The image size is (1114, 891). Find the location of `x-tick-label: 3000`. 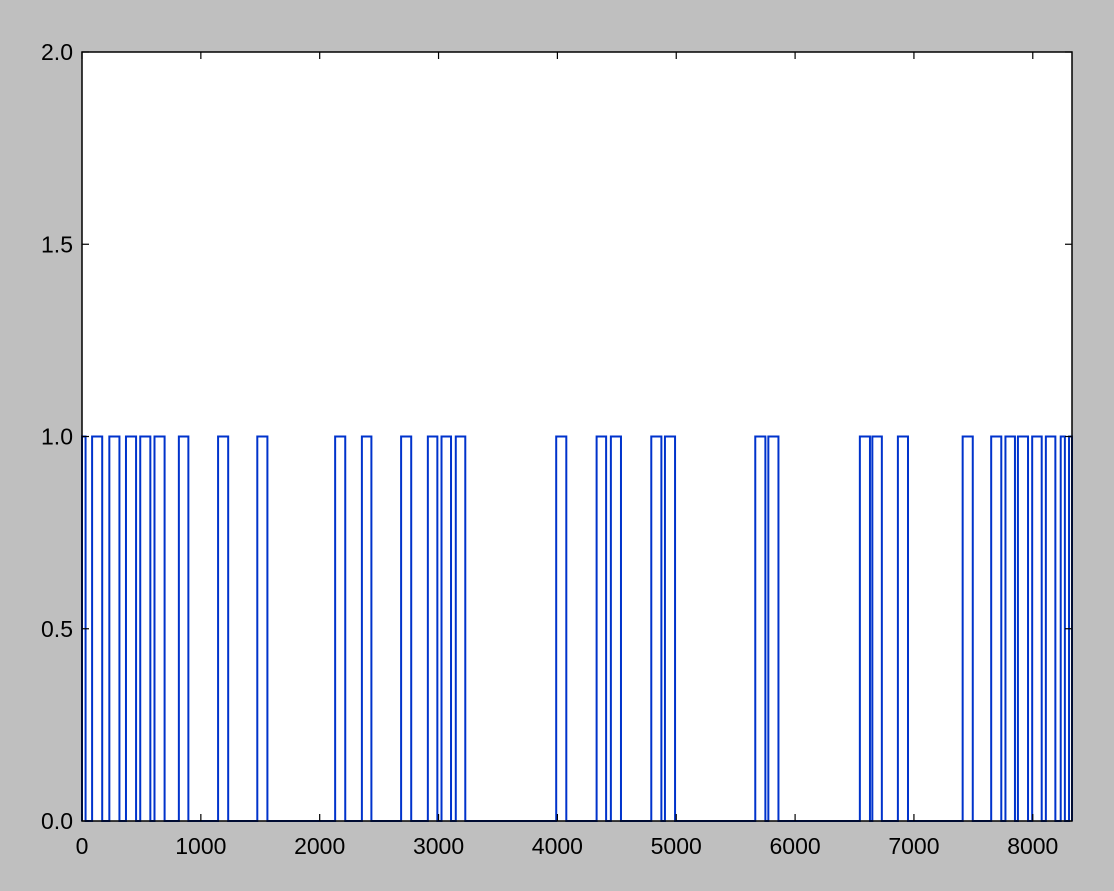

x-tick-label: 3000 is located at coordinates (438, 846).